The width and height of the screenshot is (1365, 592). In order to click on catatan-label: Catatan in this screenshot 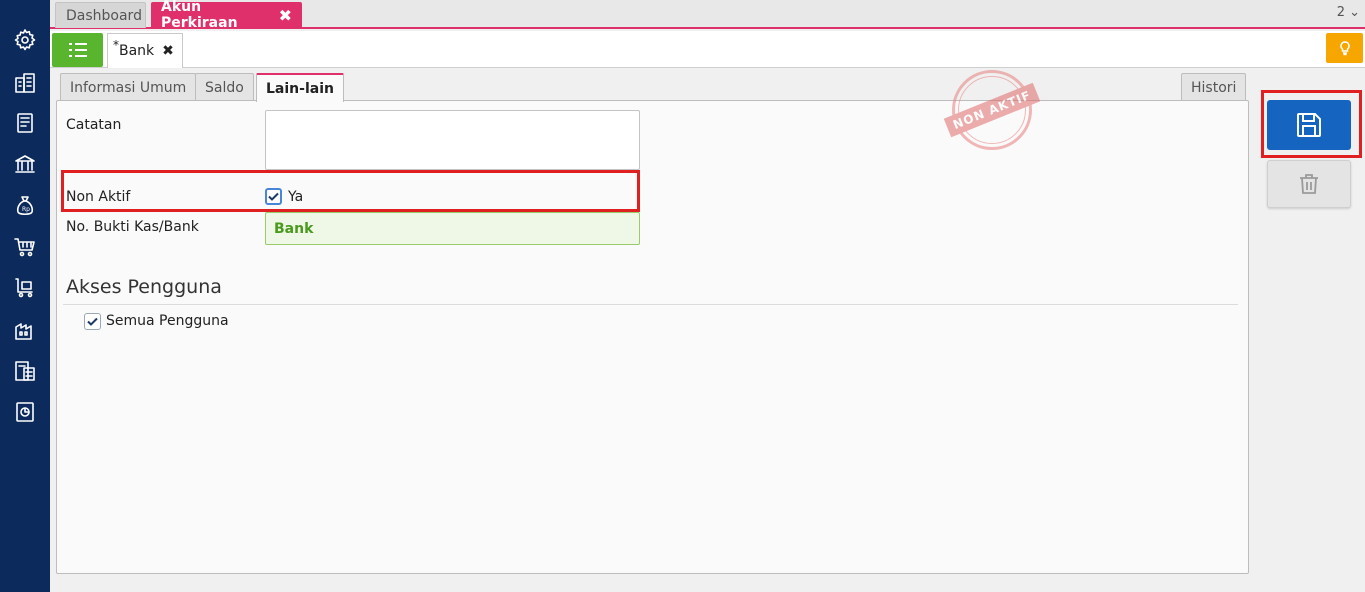, I will do `click(94, 125)`.